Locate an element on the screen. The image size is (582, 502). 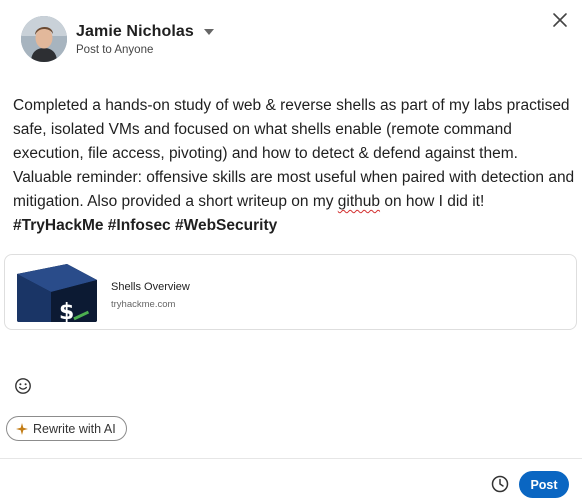
link-thumbnail: $ is located at coordinates (57, 293).